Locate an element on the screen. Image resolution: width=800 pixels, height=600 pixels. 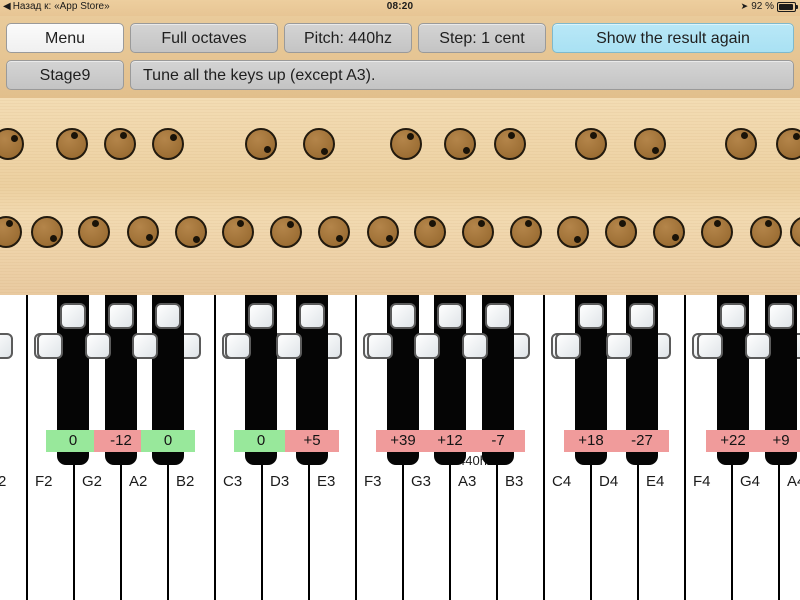
pitch-button: Pitch: 440hz is located at coordinates (348, 38).